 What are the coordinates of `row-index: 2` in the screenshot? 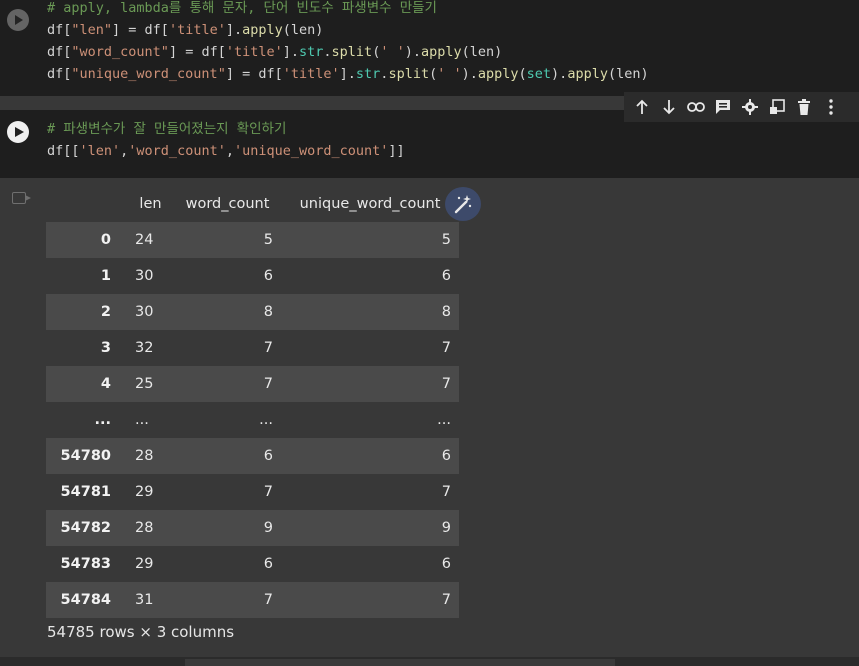 It's located at (105, 312).